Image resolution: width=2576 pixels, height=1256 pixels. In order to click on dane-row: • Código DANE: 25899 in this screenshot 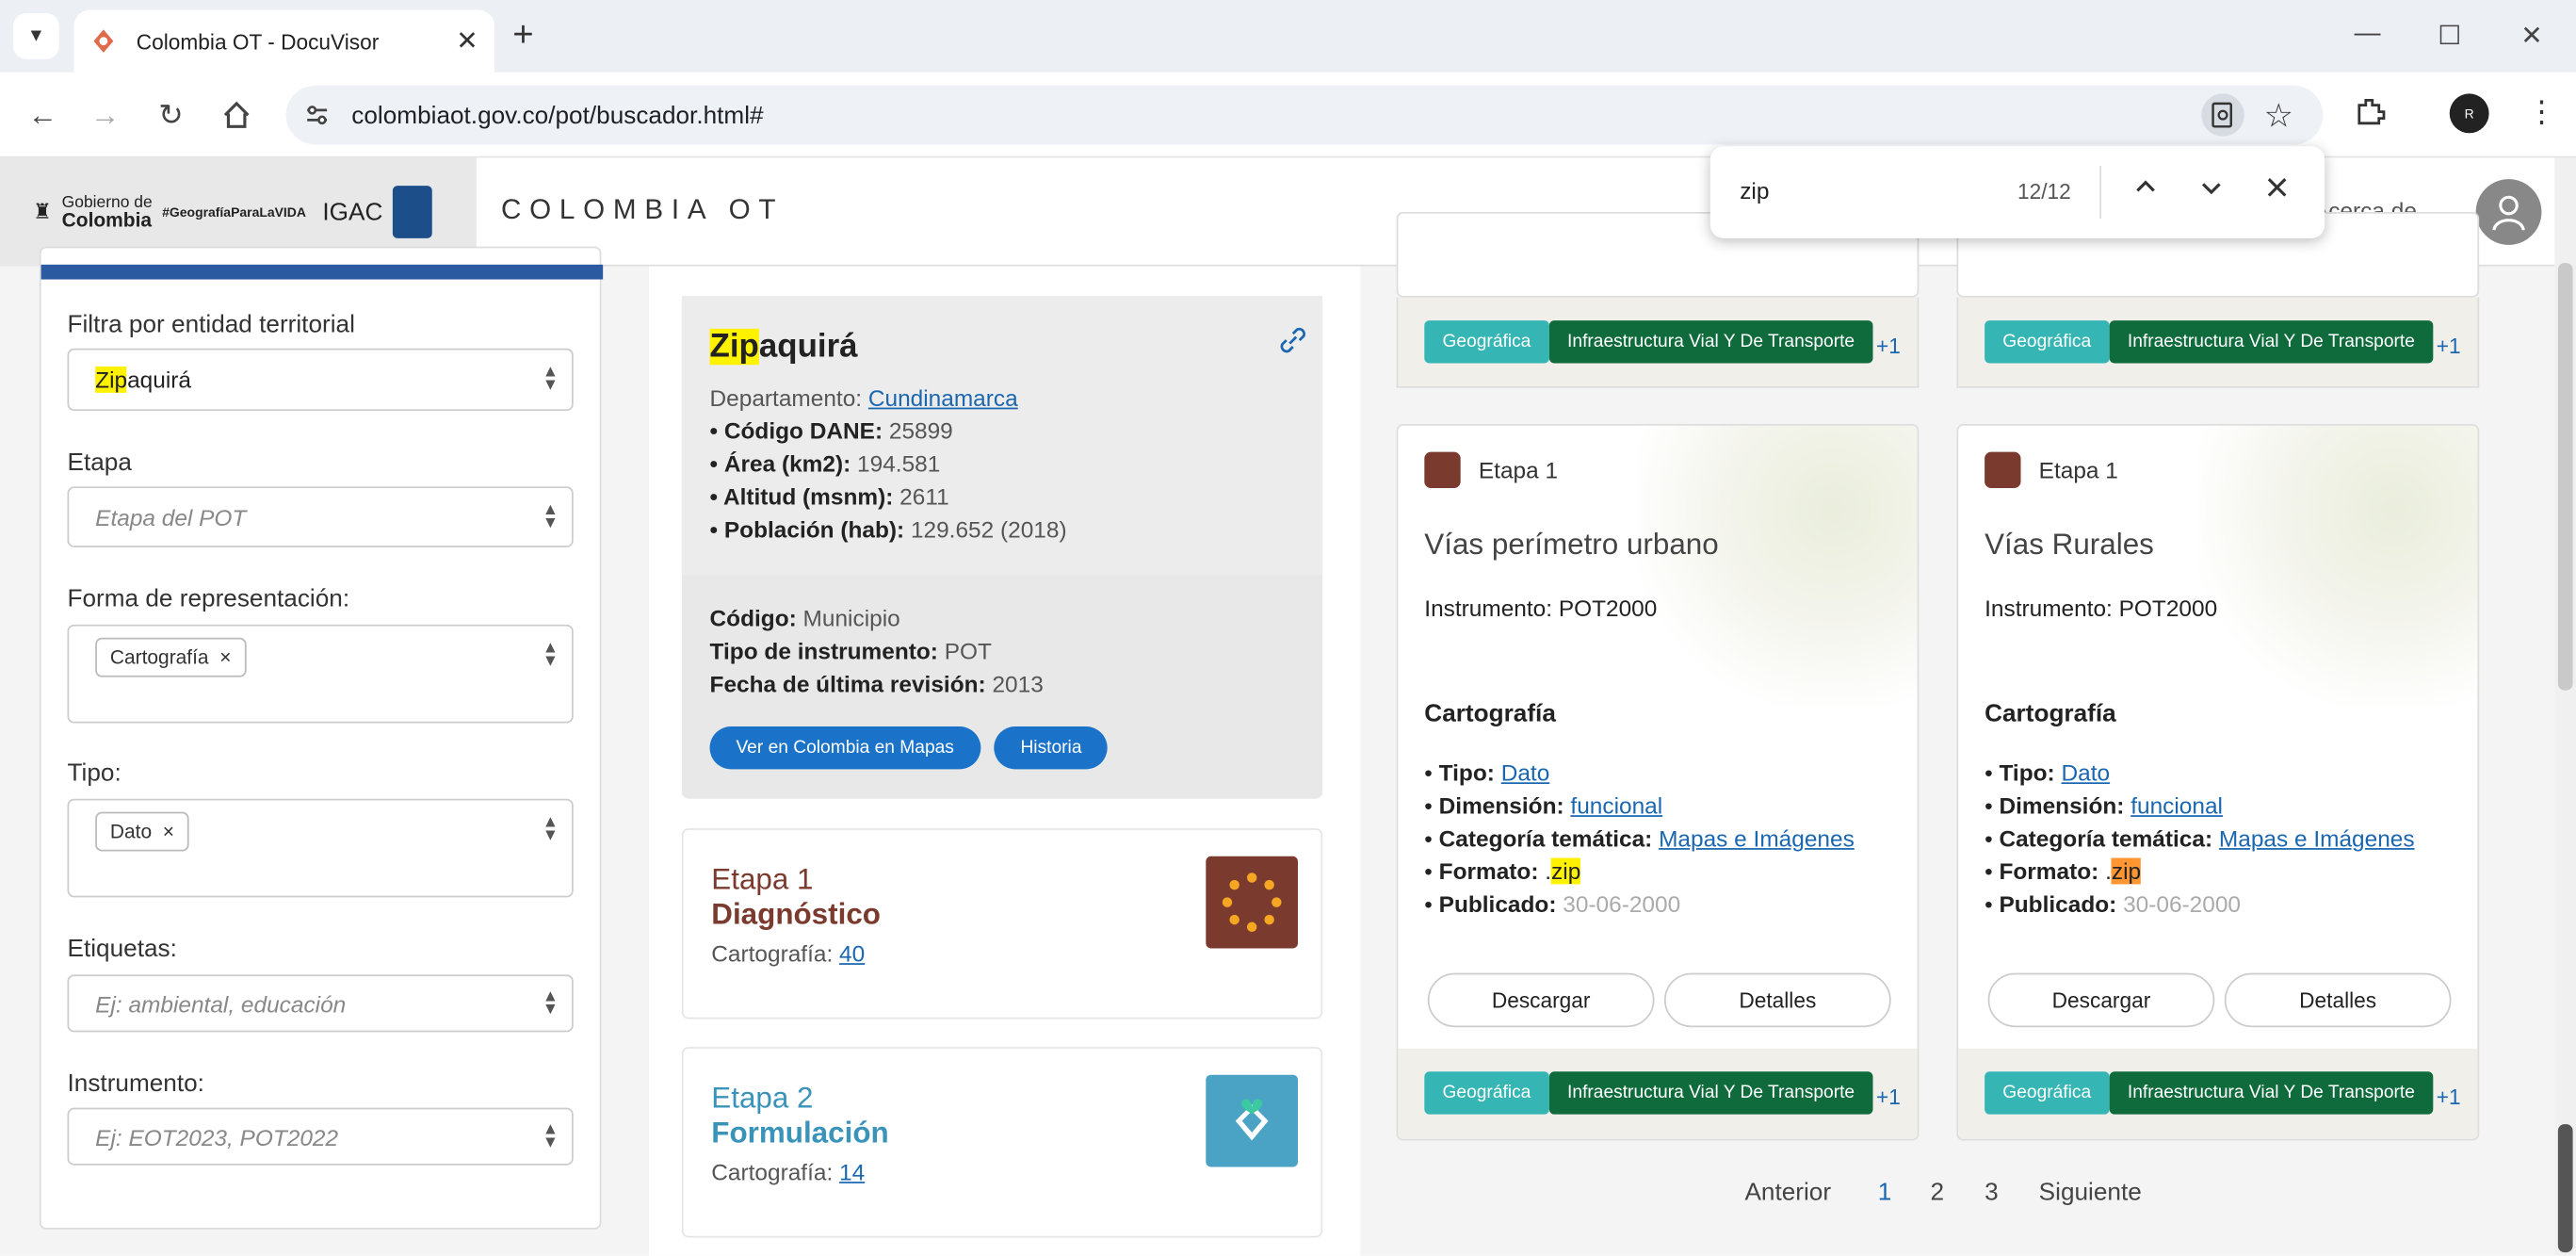, I will do `click(831, 430)`.